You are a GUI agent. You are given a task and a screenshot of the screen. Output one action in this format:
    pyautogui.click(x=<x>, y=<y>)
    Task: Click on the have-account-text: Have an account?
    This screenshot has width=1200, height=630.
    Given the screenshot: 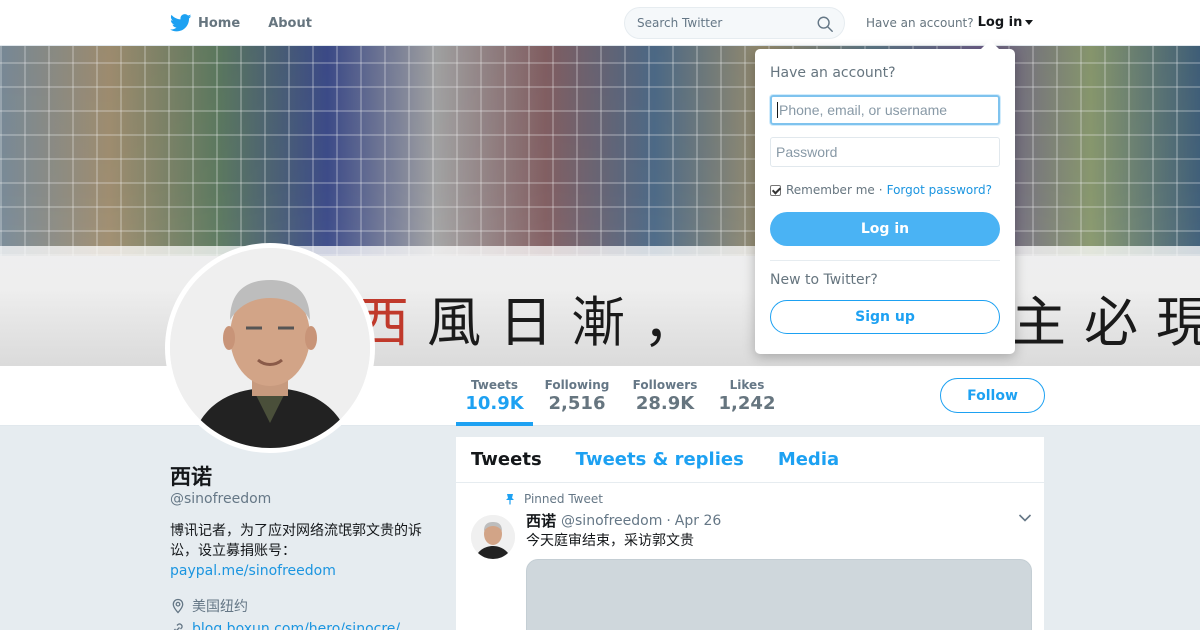 What is the action you would take?
    pyautogui.click(x=920, y=22)
    